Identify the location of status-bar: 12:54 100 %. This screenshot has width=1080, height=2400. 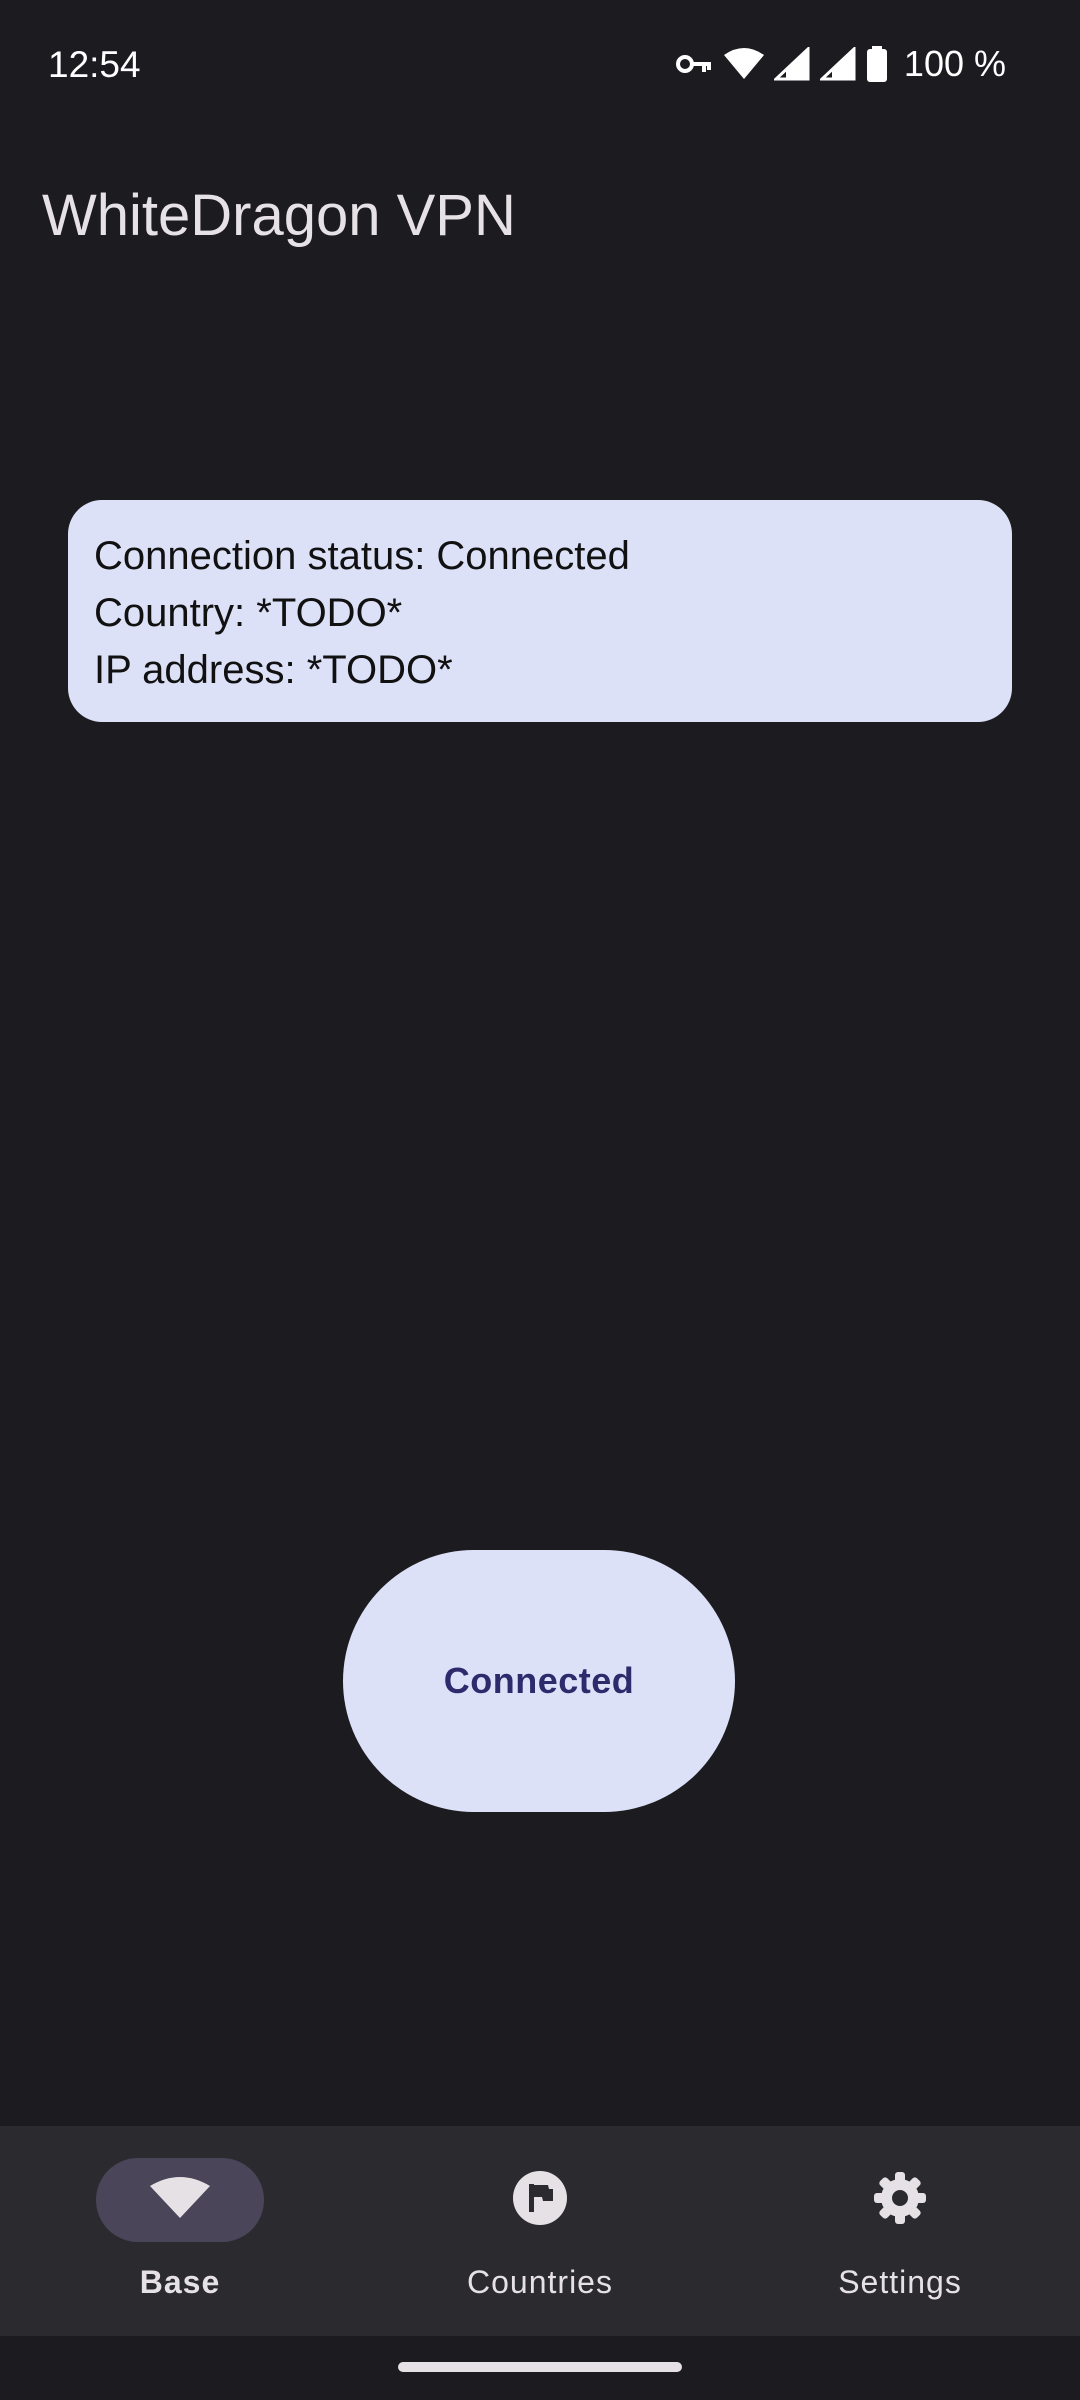
(540, 67).